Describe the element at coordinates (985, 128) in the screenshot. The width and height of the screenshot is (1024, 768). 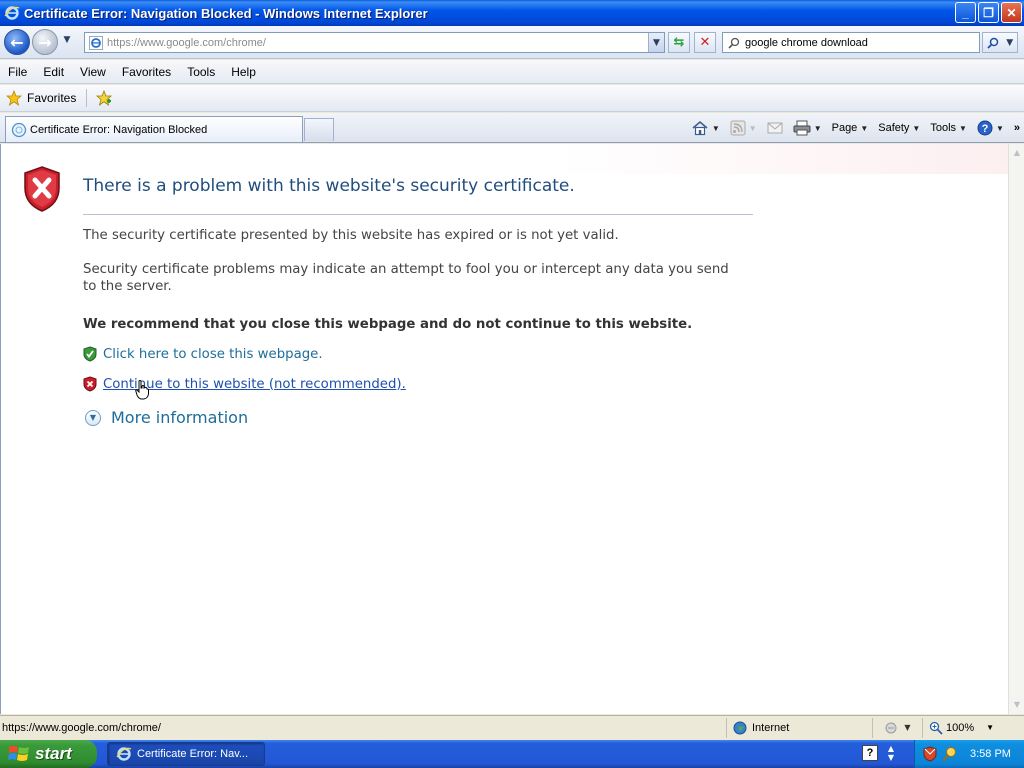
I see `help-icon: ?` at that location.